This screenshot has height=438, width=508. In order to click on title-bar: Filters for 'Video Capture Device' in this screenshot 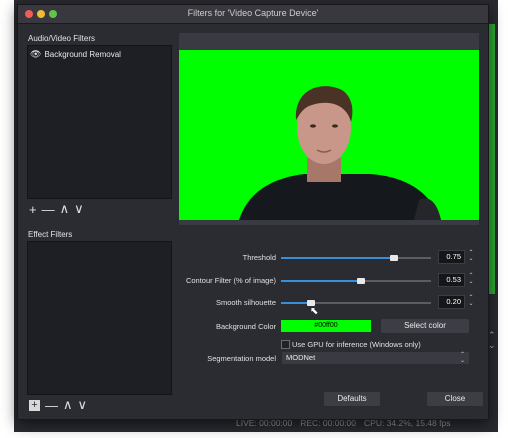, I will do `click(253, 14)`.